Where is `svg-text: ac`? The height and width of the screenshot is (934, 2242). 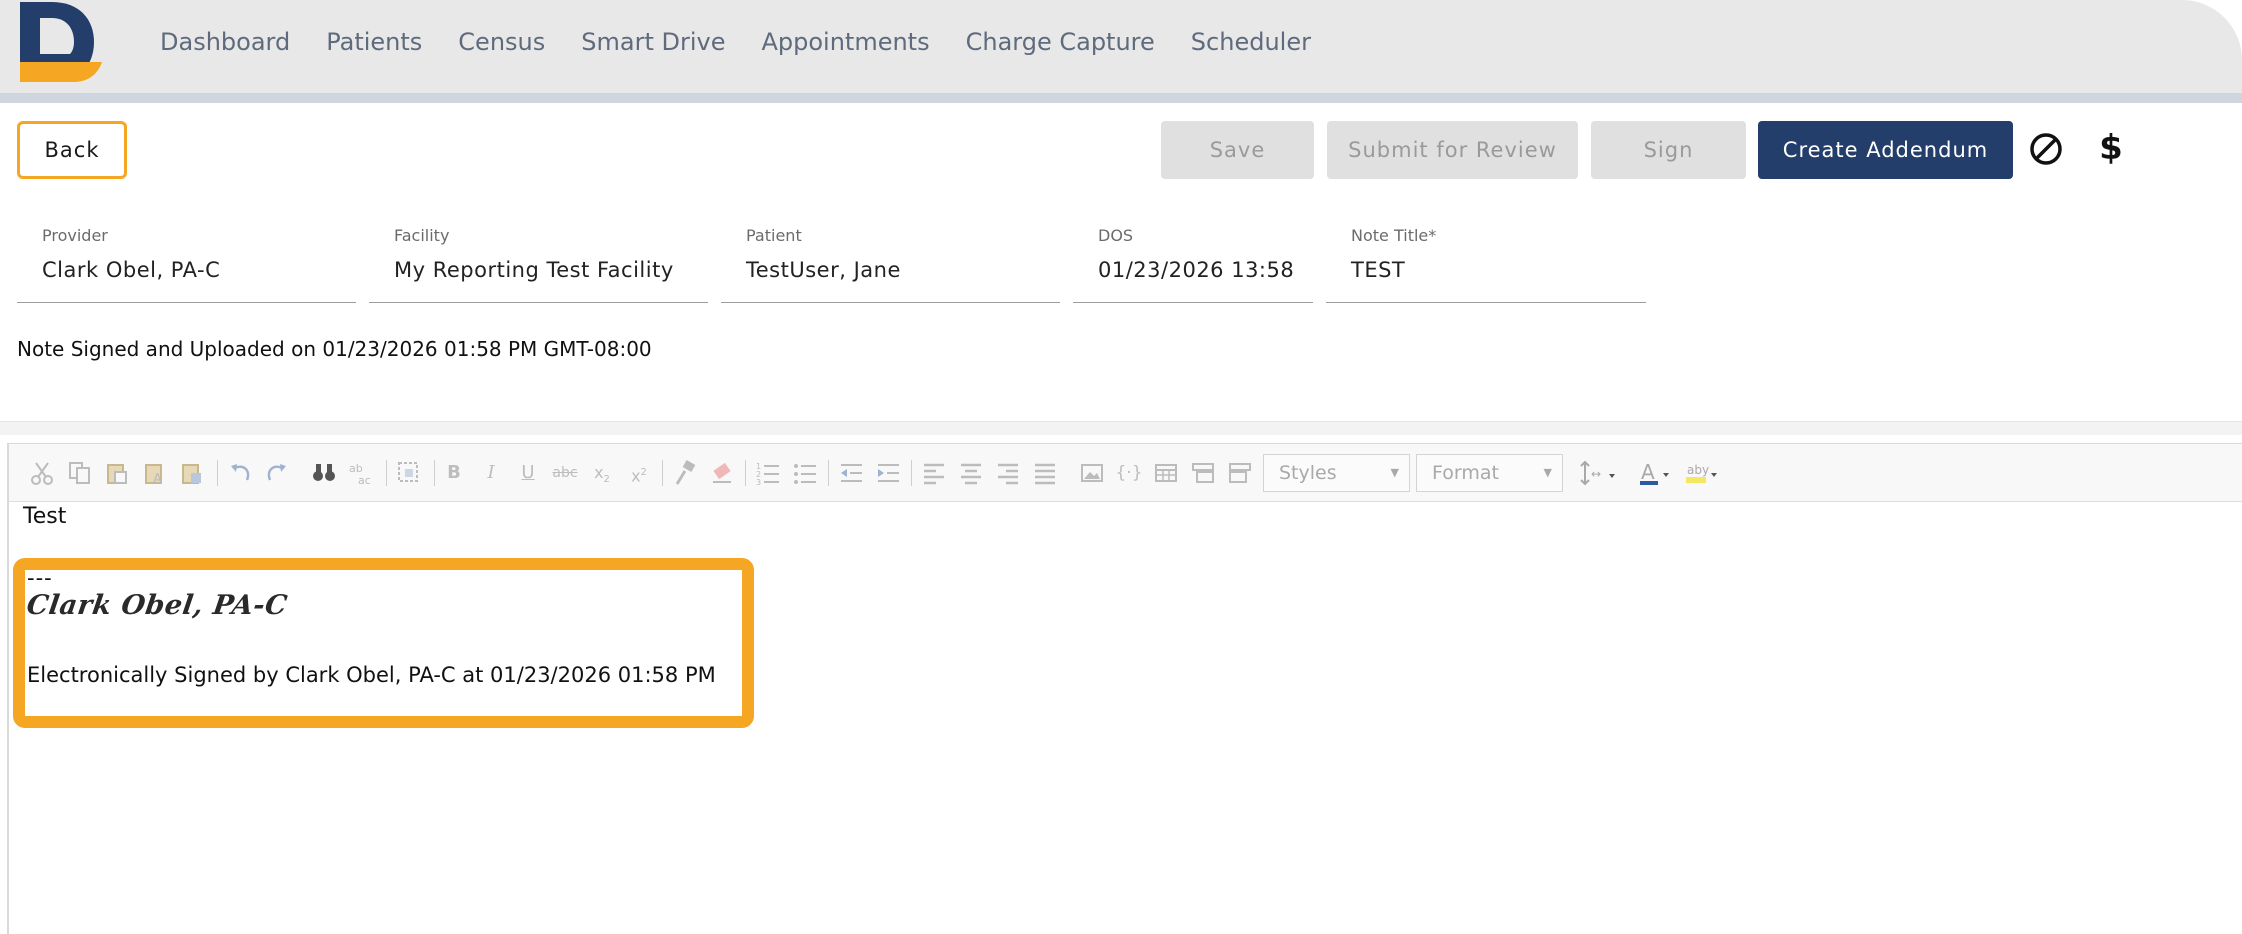
svg-text: ac is located at coordinates (364, 480).